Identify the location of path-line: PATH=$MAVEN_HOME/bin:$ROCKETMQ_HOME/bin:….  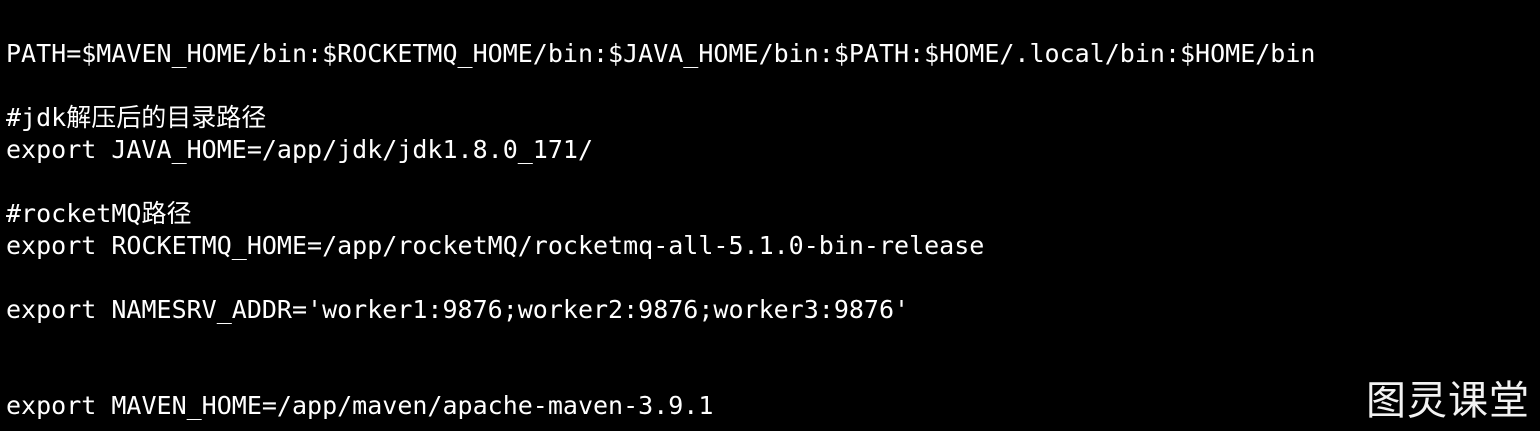
(661, 53).